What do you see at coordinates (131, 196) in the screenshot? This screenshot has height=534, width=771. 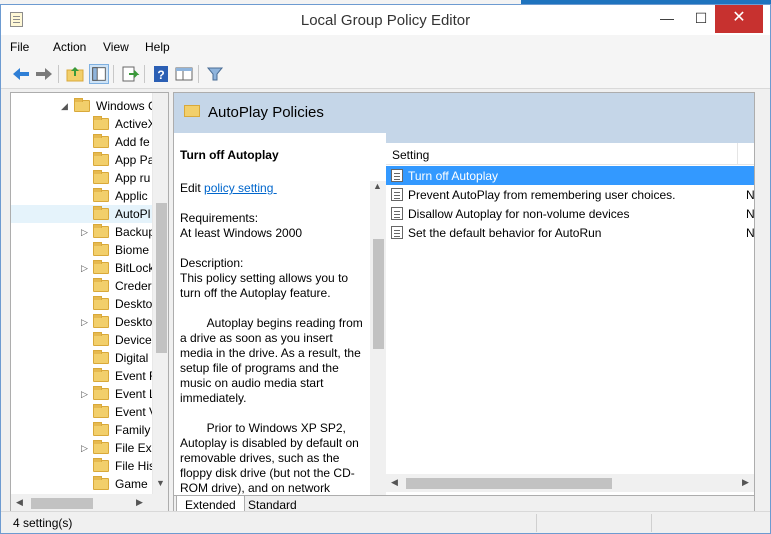 I see `tree-item-label: Applic` at bounding box center [131, 196].